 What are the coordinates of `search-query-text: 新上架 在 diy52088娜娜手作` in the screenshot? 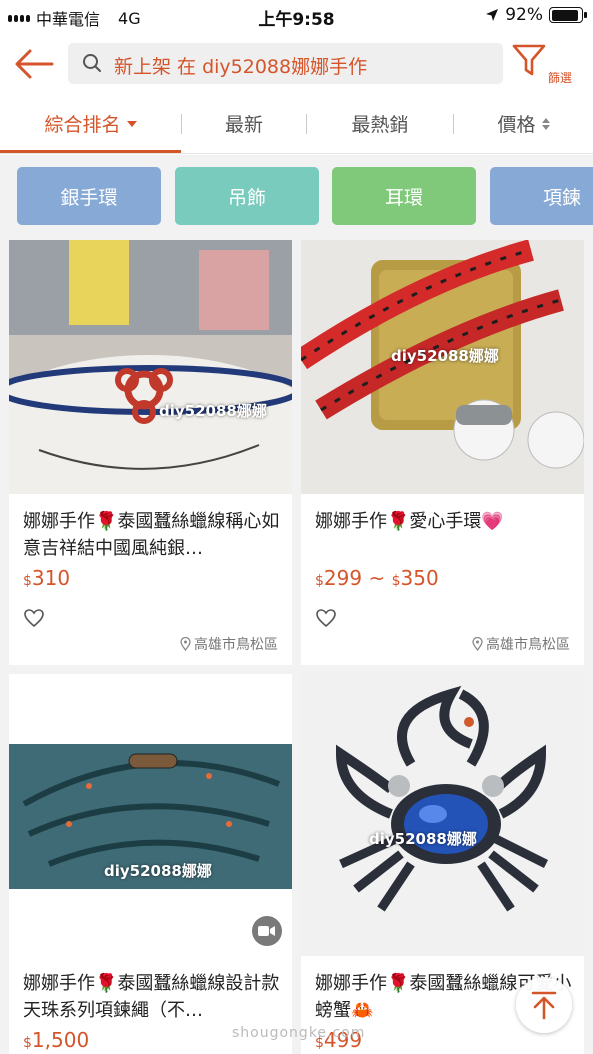 It's located at (241, 67).